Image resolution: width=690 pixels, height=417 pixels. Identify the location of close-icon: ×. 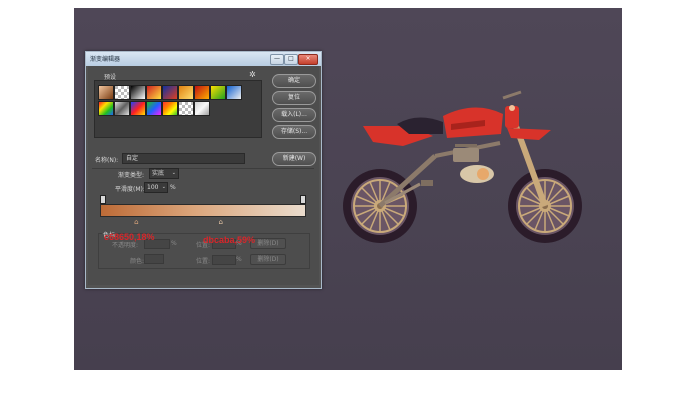
(308, 59).